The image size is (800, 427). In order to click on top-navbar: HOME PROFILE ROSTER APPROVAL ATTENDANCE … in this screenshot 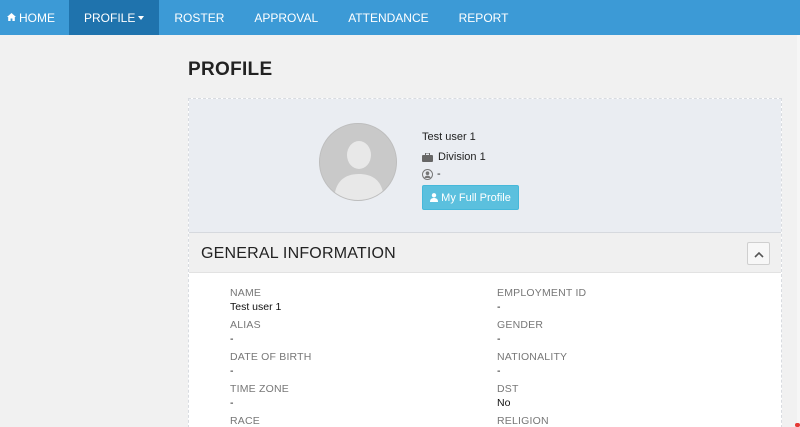, I will do `click(400, 17)`.